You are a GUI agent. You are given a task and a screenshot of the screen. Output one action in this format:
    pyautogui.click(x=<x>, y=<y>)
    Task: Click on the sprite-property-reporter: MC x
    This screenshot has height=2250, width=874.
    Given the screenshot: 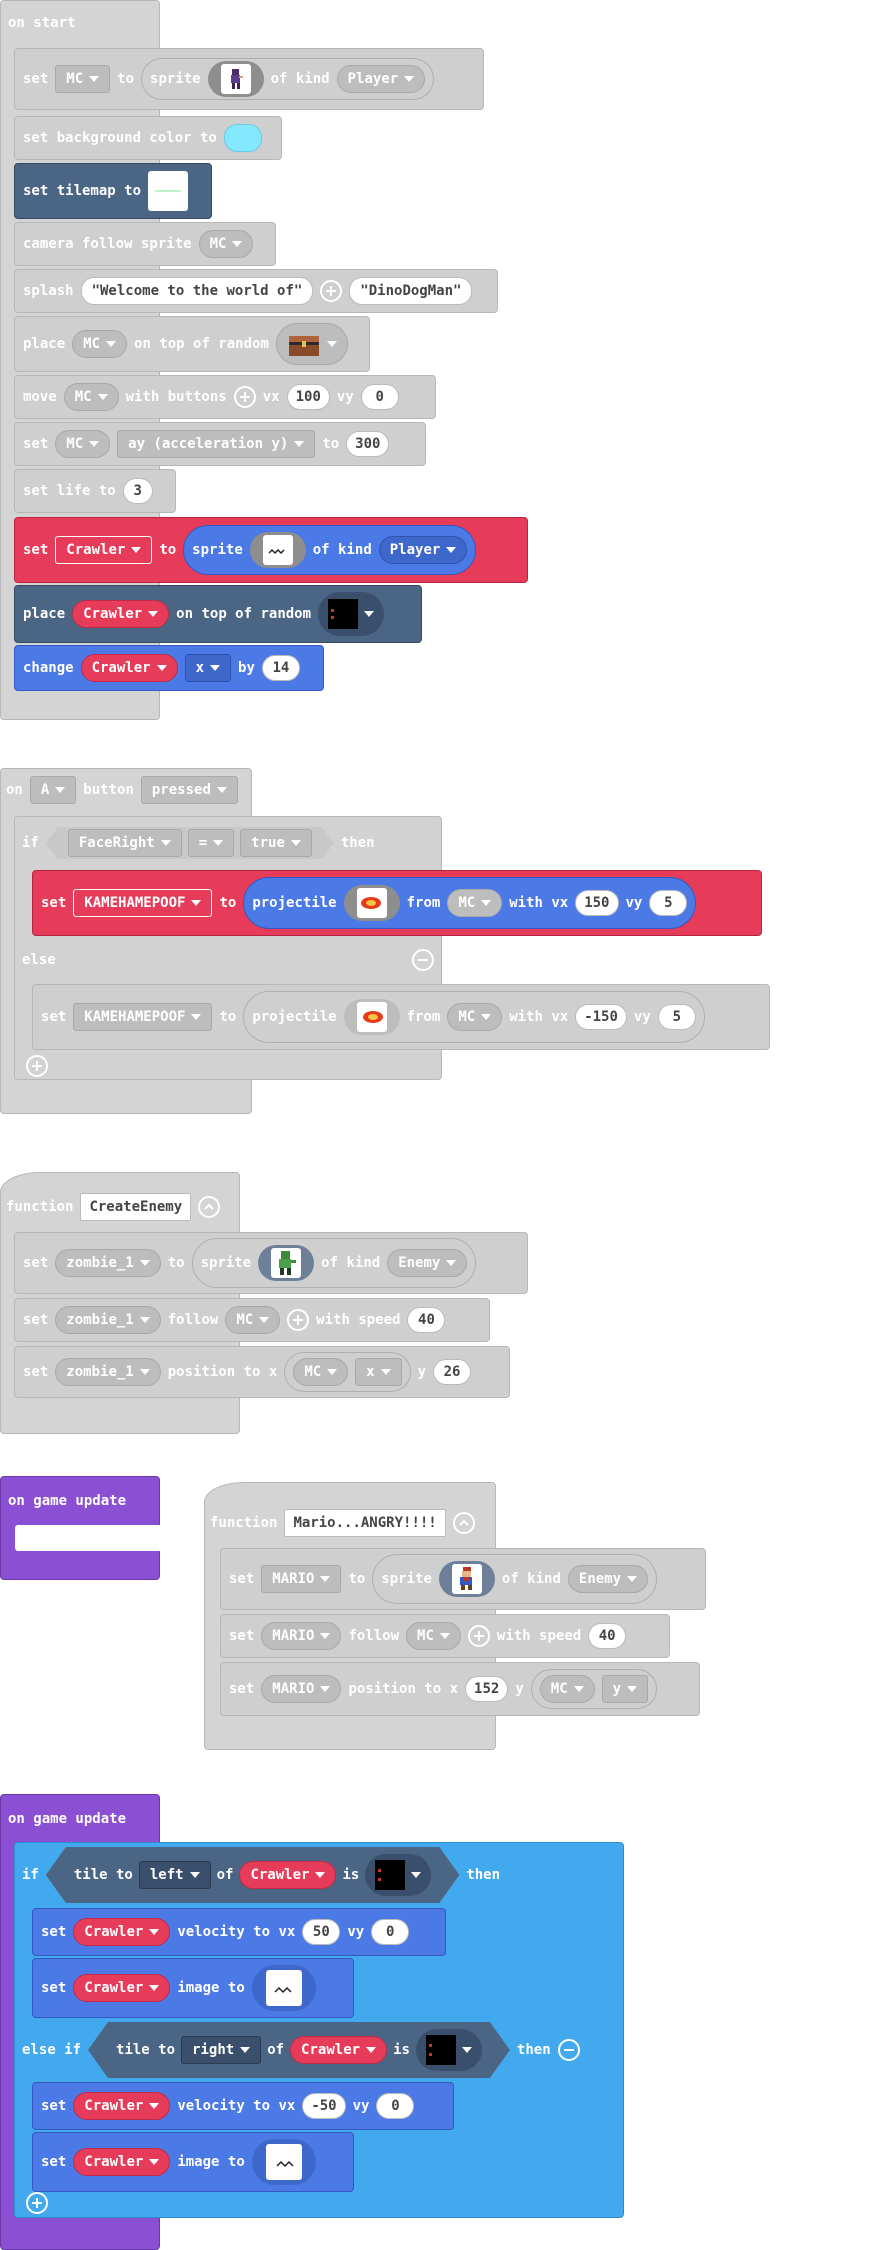 What is the action you would take?
    pyautogui.click(x=347, y=1372)
    